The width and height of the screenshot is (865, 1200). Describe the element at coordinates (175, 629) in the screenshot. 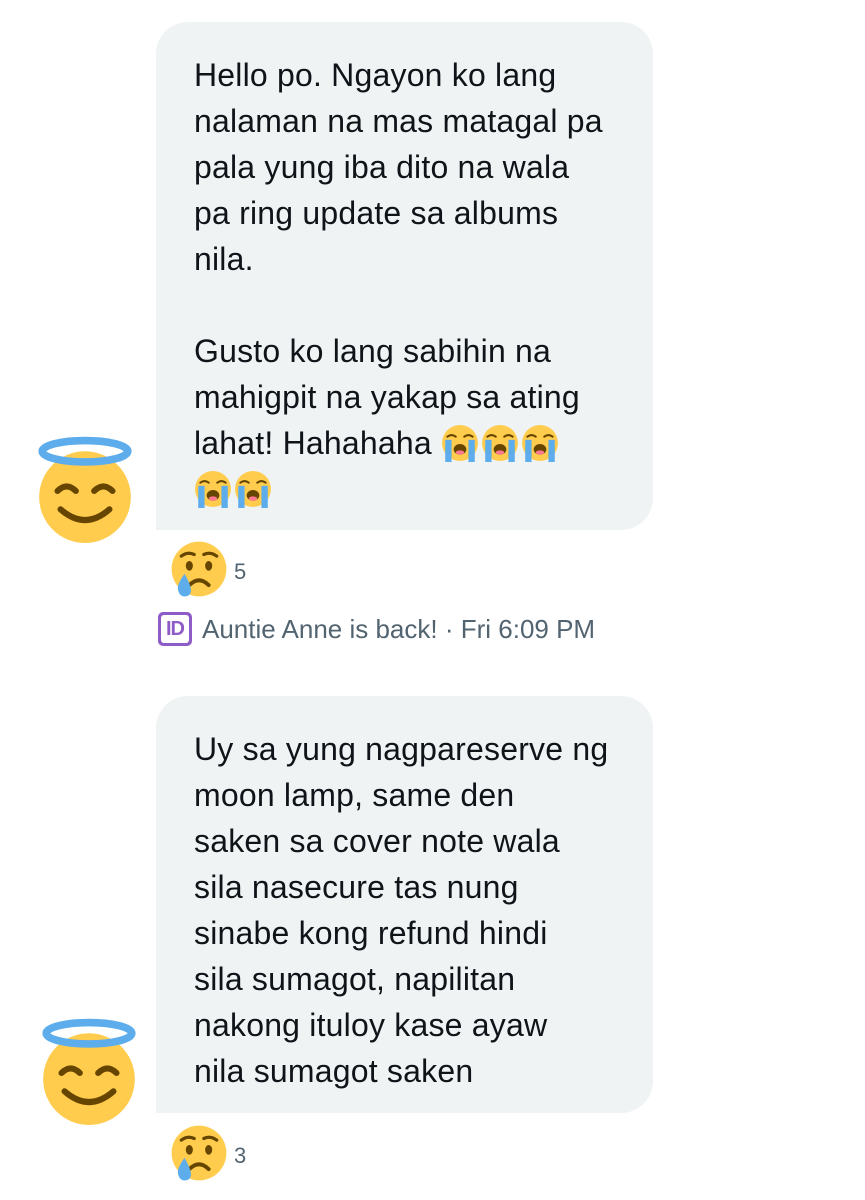

I see `id-badge-icon: ID` at that location.